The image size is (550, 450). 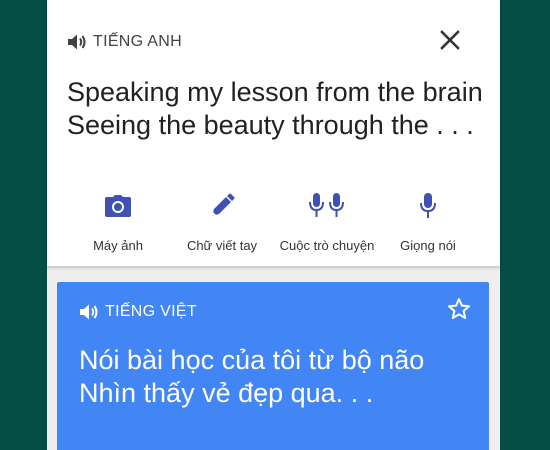 What do you see at coordinates (222, 245) in the screenshot?
I see `tool-label-handwriting: Chữ viết tay` at bounding box center [222, 245].